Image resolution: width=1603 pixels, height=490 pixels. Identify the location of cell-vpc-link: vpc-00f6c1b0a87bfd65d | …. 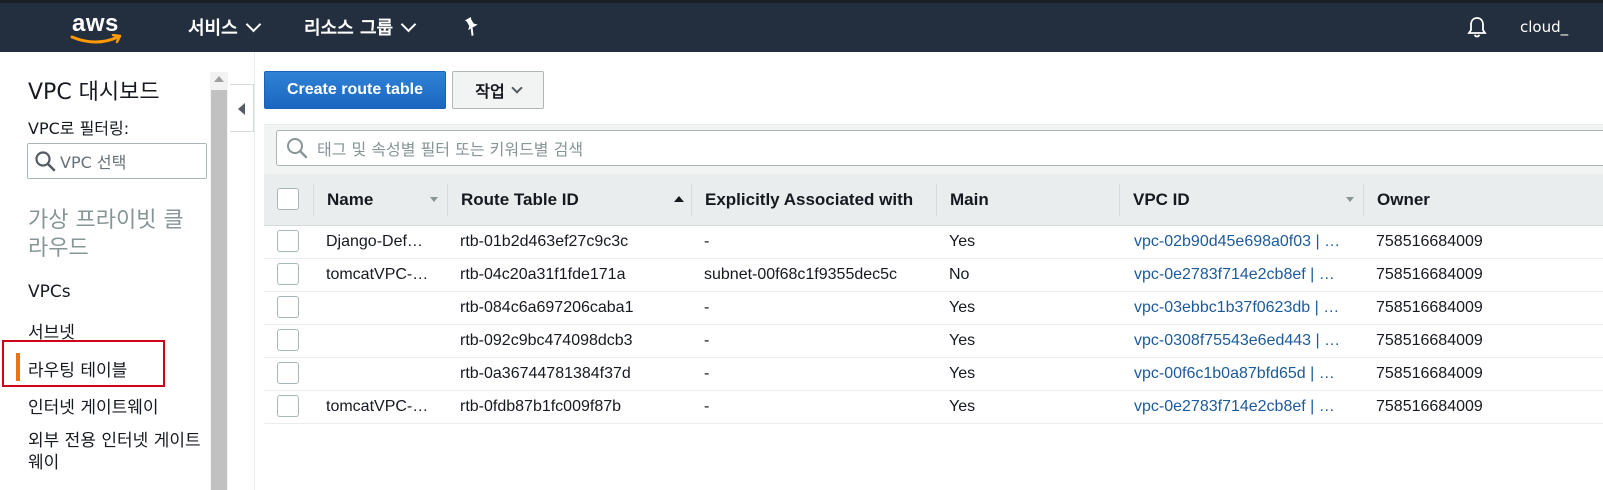
(1246, 373).